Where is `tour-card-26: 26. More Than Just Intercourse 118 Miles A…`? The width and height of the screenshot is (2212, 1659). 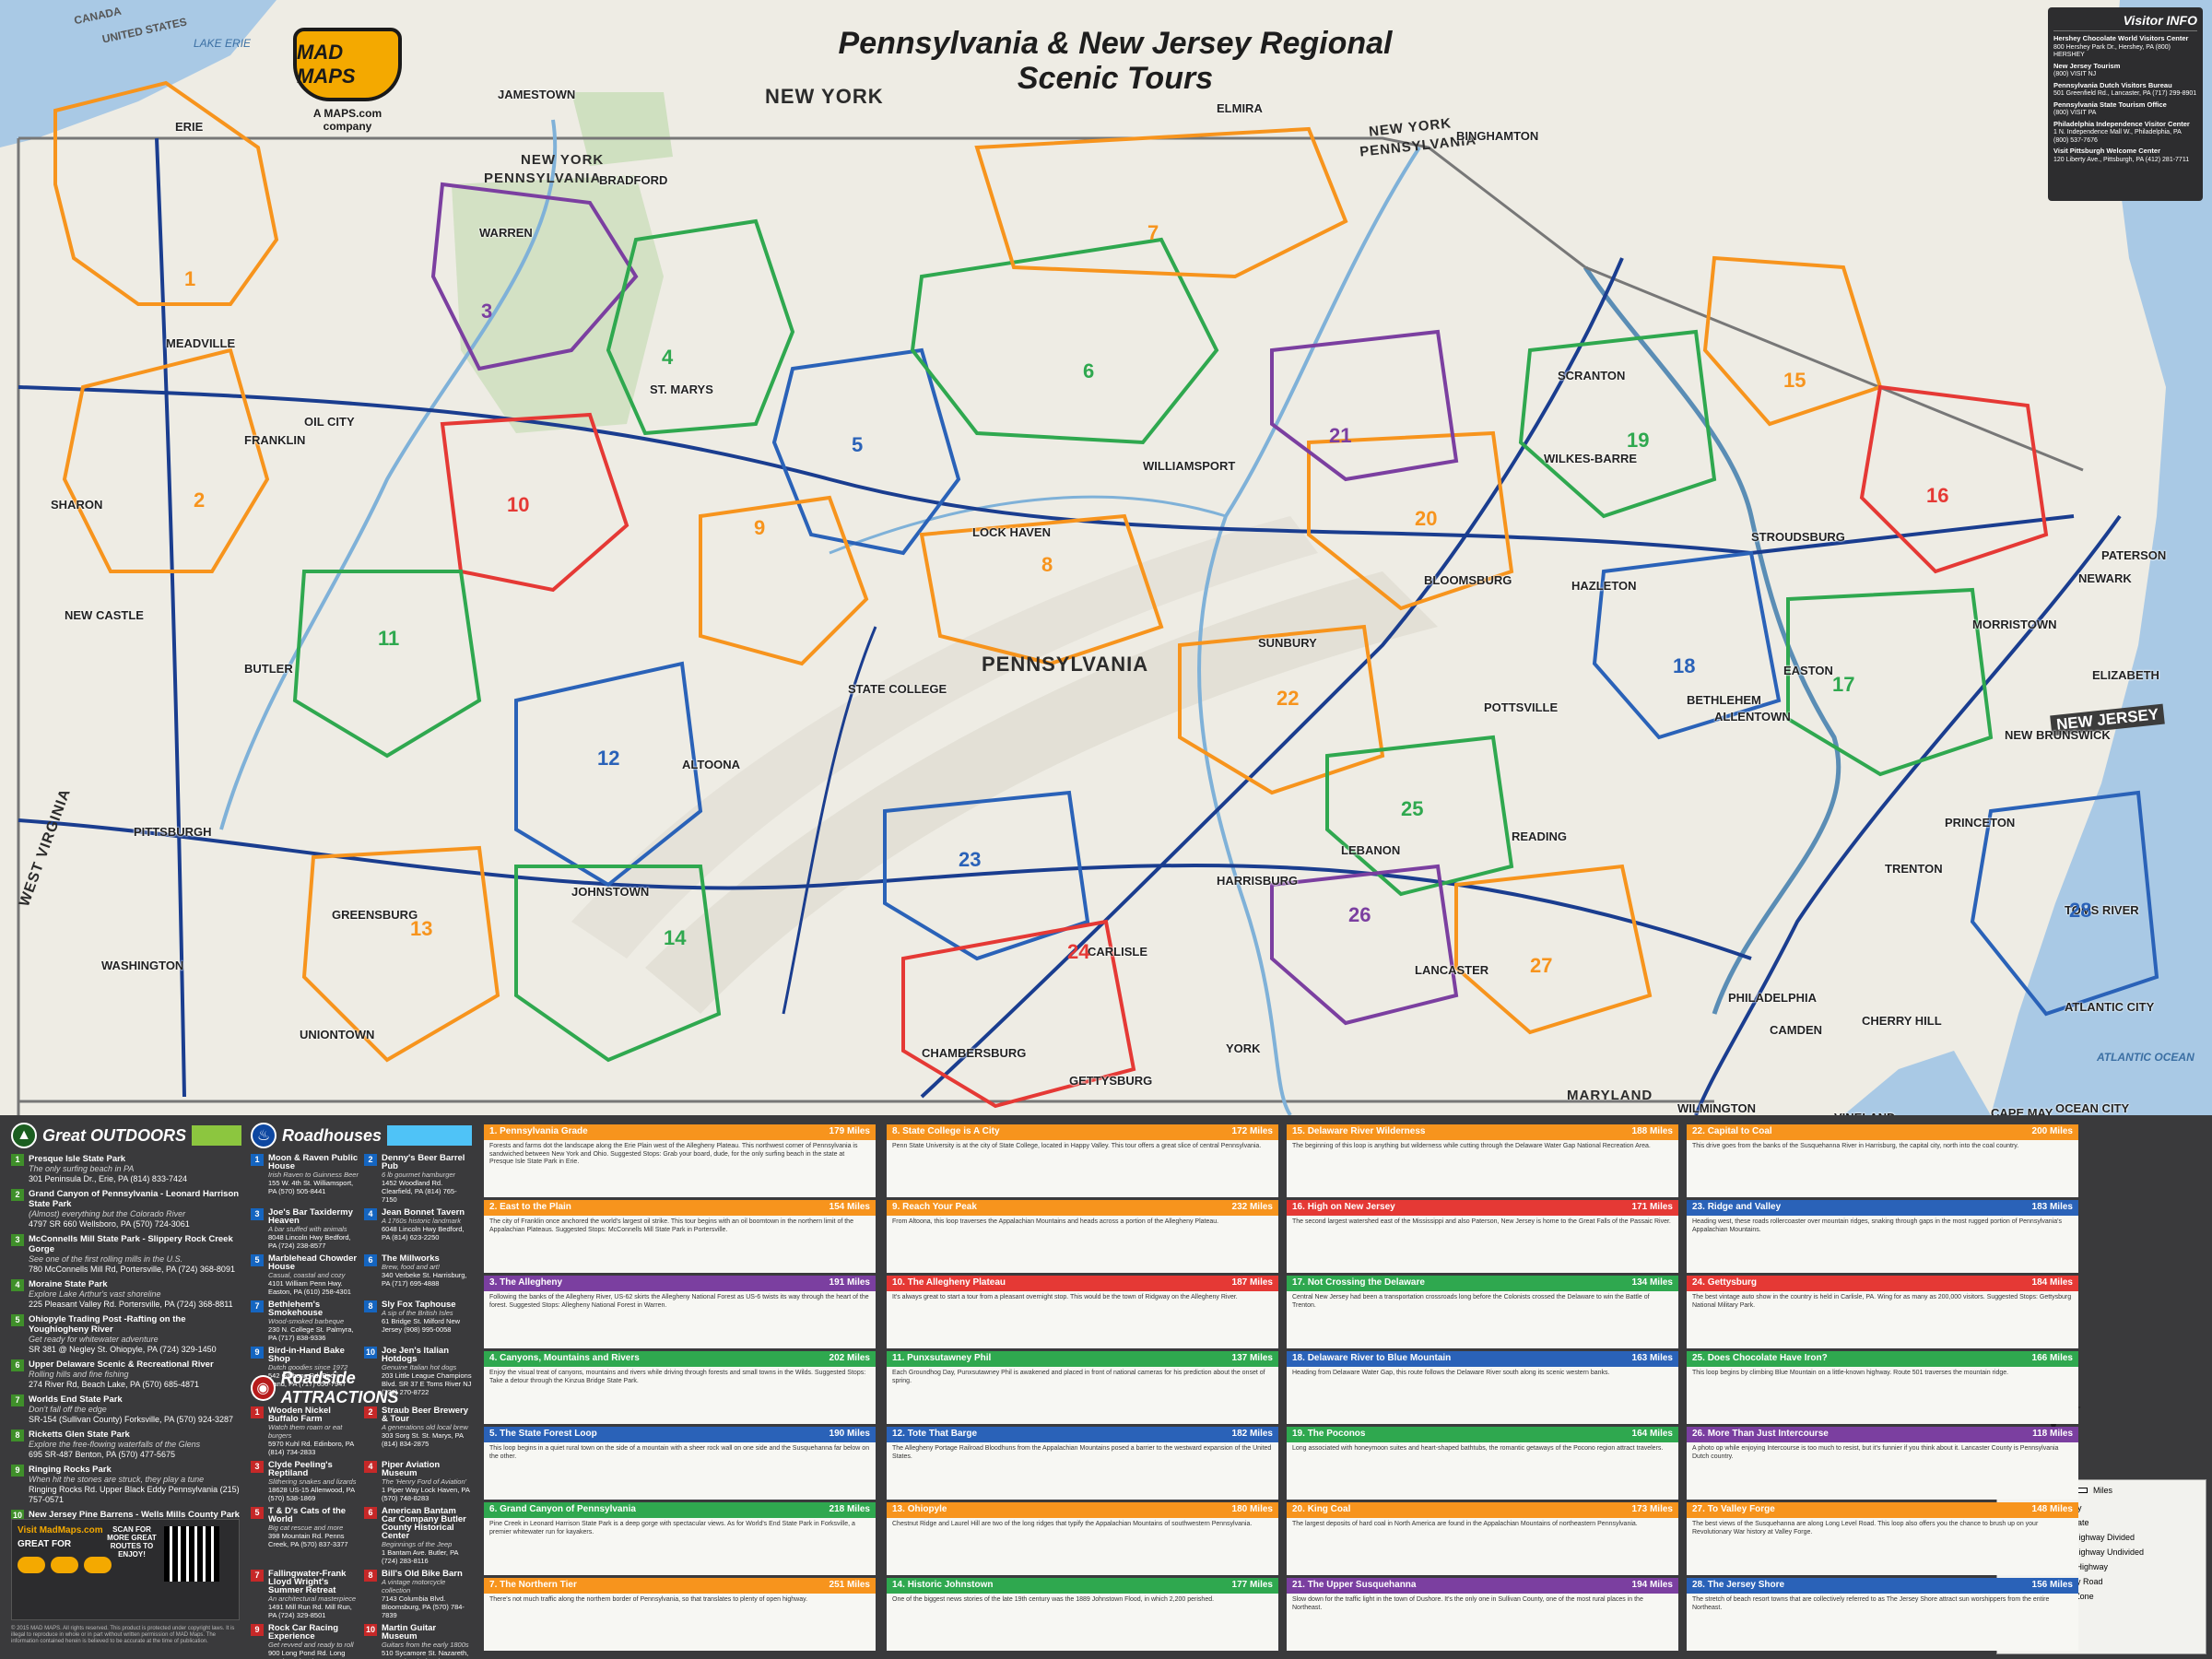 tour-card-26: 26. More Than Just Intercourse 118 Miles A… is located at coordinates (1882, 1463).